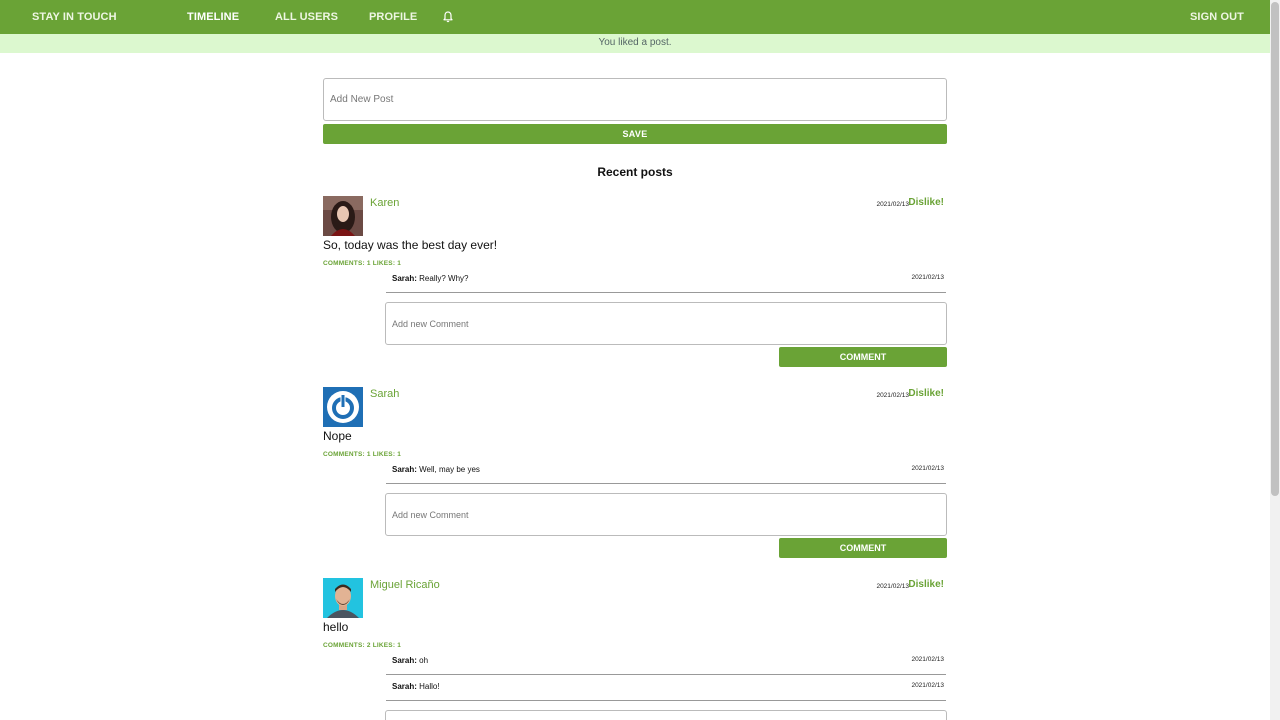 The height and width of the screenshot is (720, 1280). I want to click on comment-text: Sarah: Really? Why?, so click(430, 278).